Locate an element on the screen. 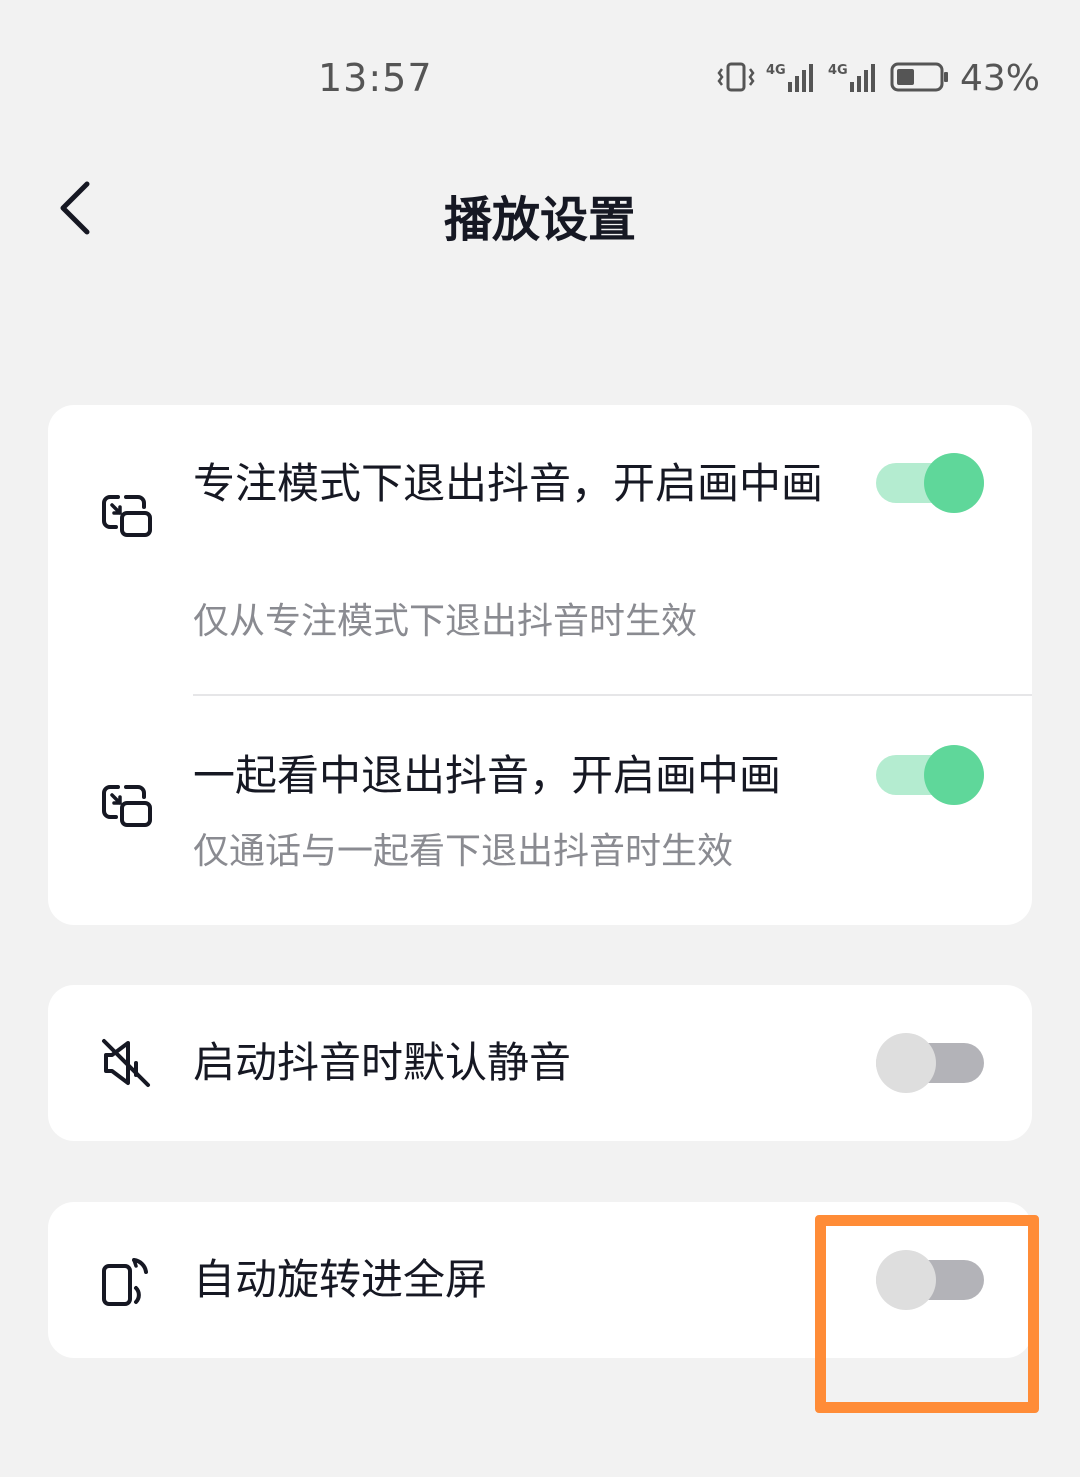  header: 播放设置 is located at coordinates (540, 210).